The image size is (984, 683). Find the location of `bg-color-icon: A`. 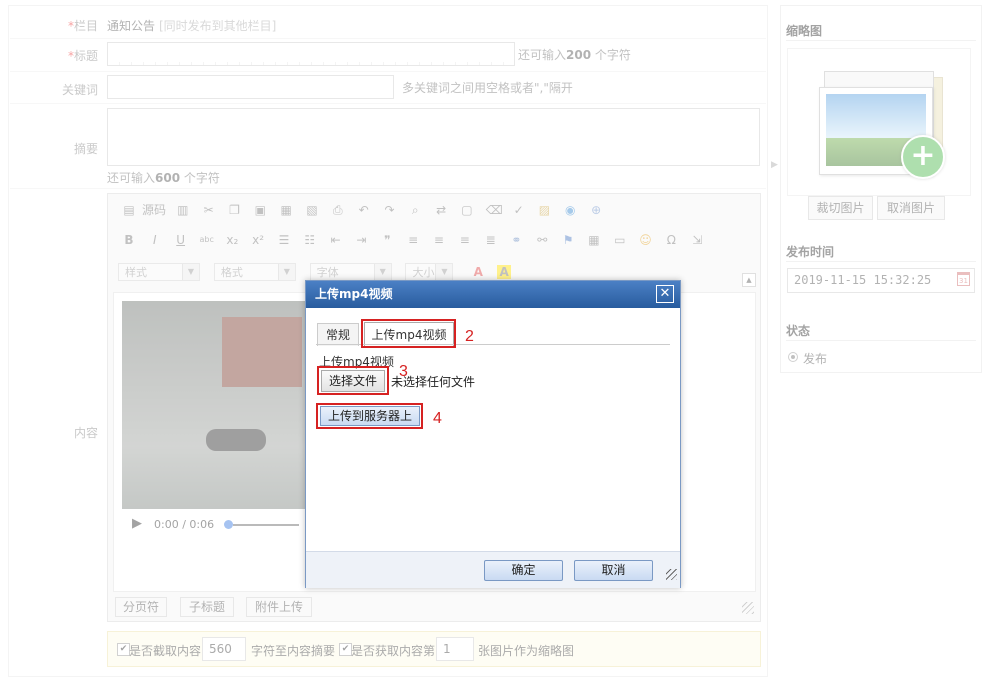

bg-color-icon: A is located at coordinates (504, 272).